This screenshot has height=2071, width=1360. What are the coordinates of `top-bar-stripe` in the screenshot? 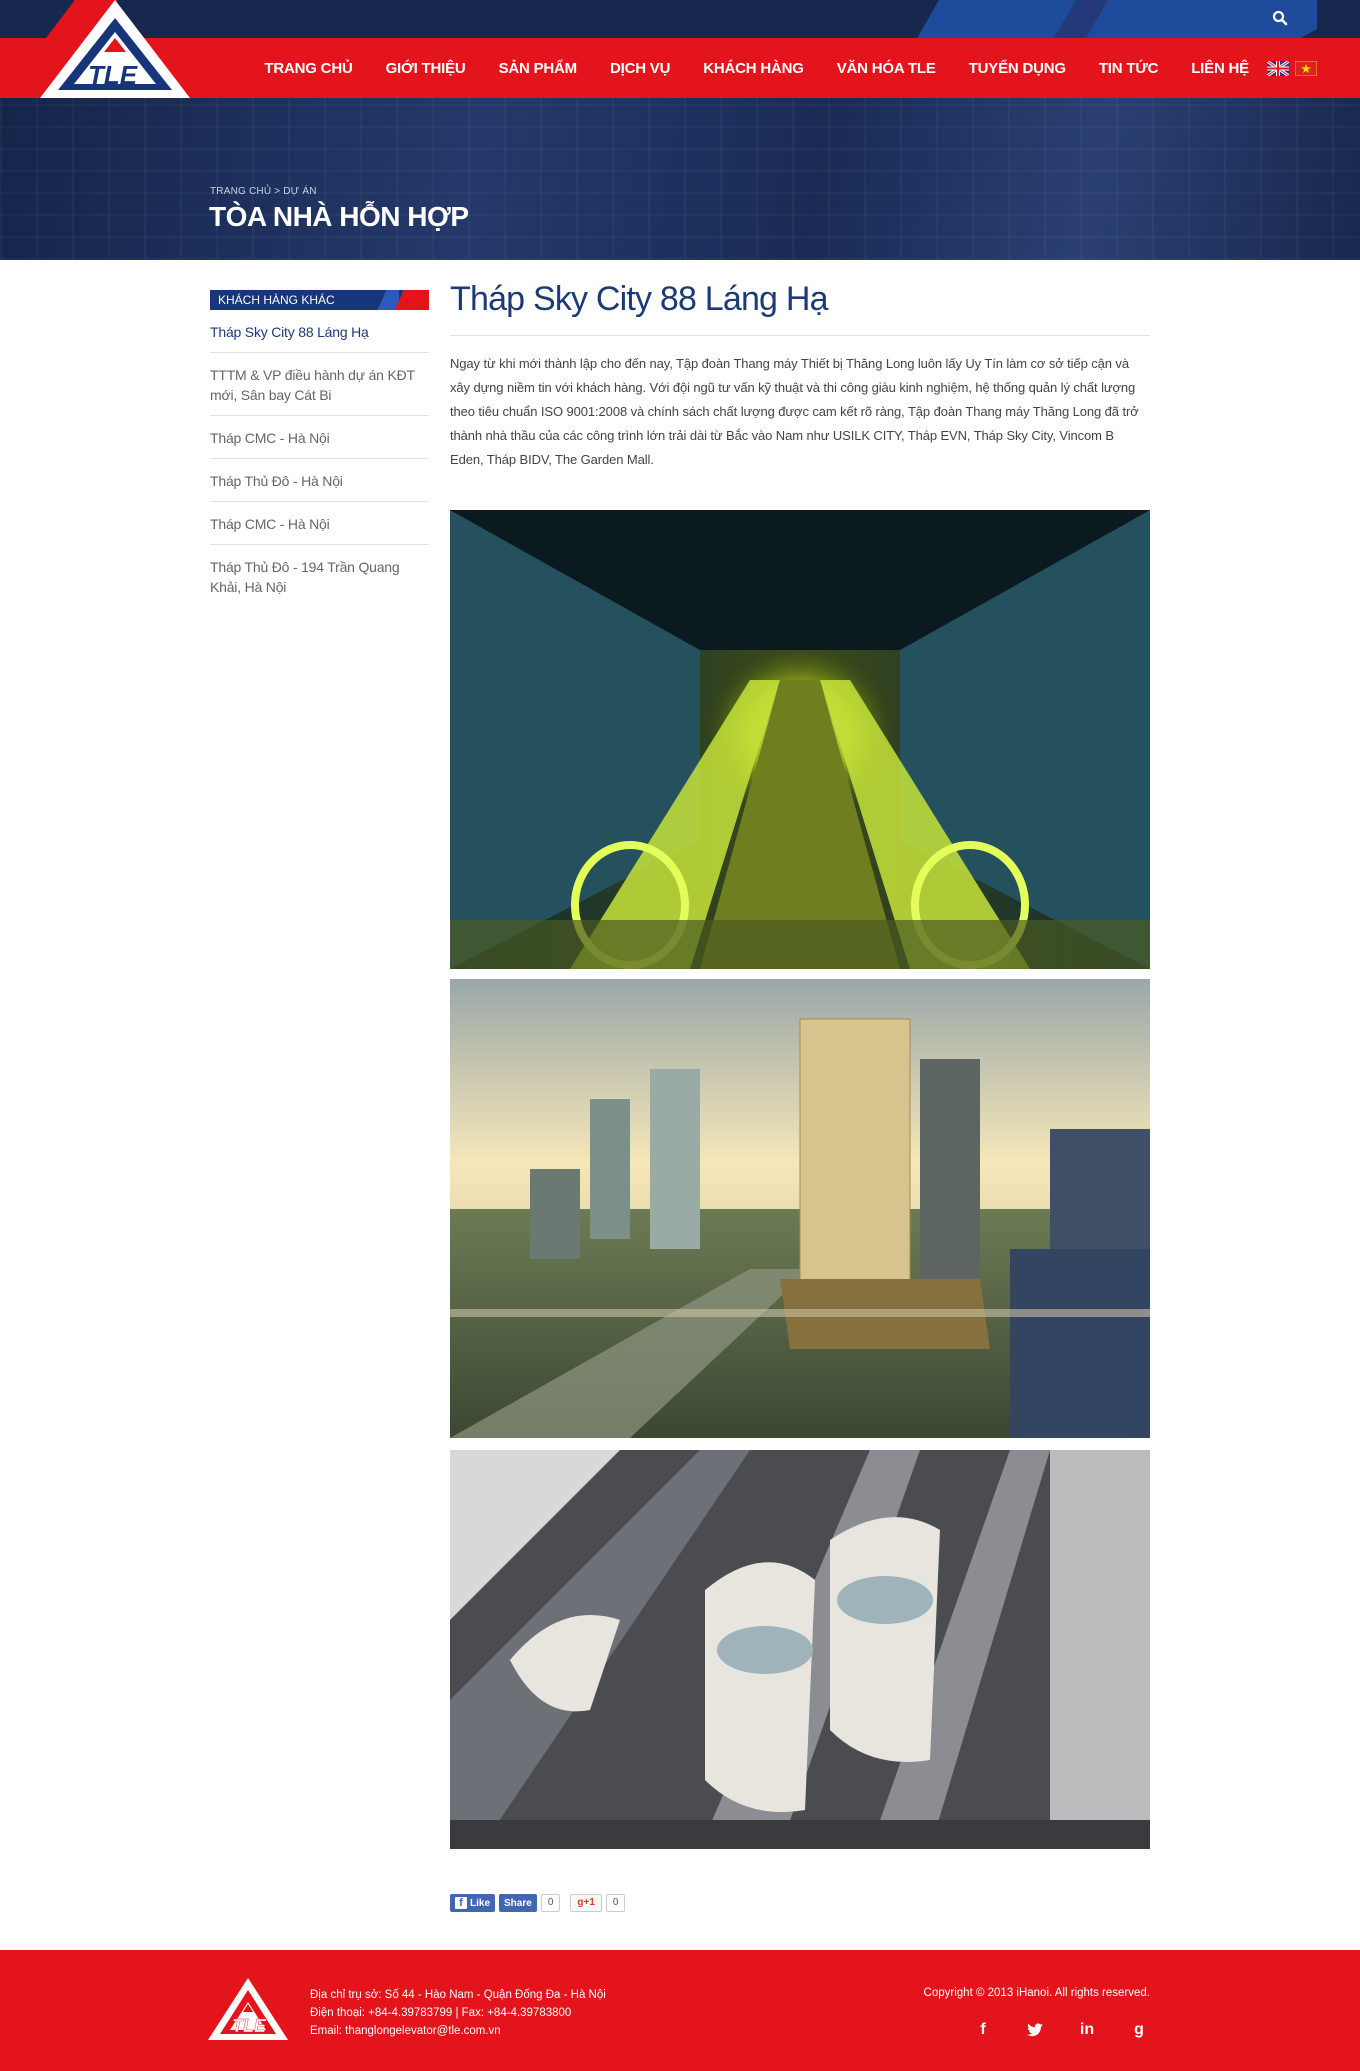 It's located at (1105, 19).